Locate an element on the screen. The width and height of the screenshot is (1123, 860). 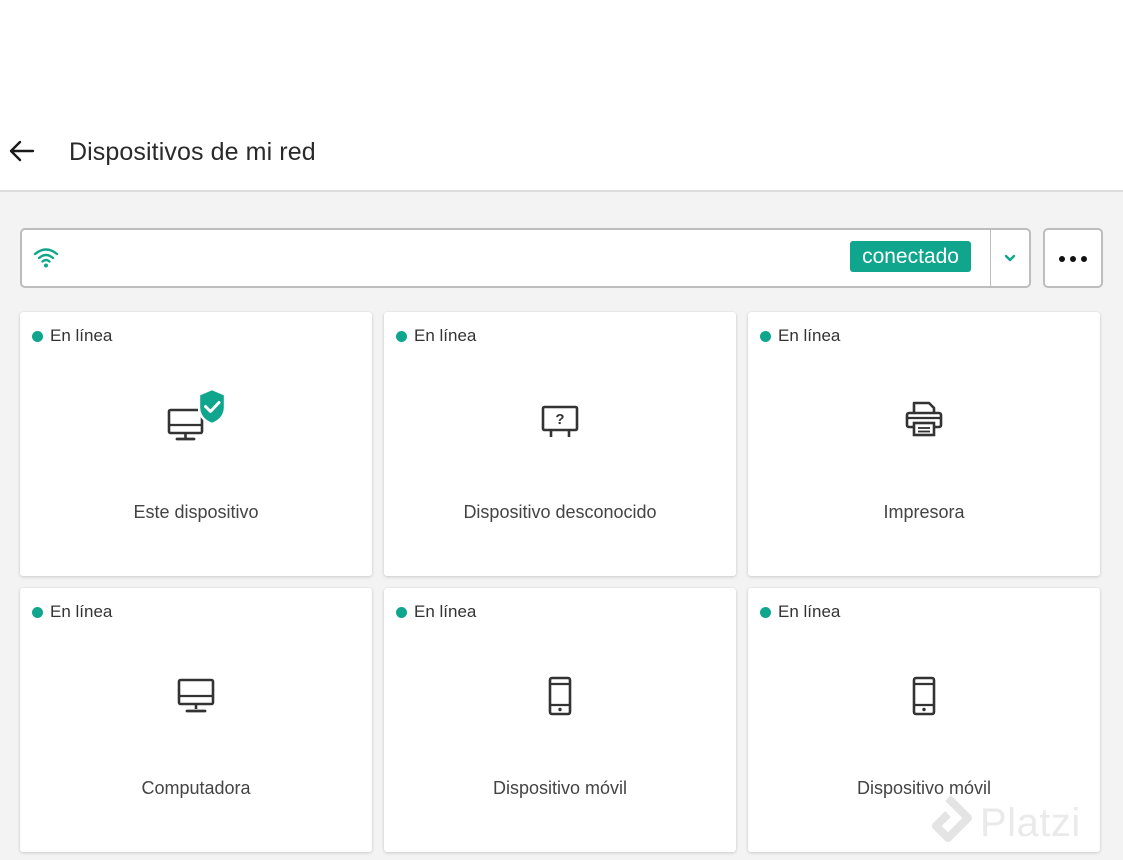
computer-shield-icon is located at coordinates (197, 414).